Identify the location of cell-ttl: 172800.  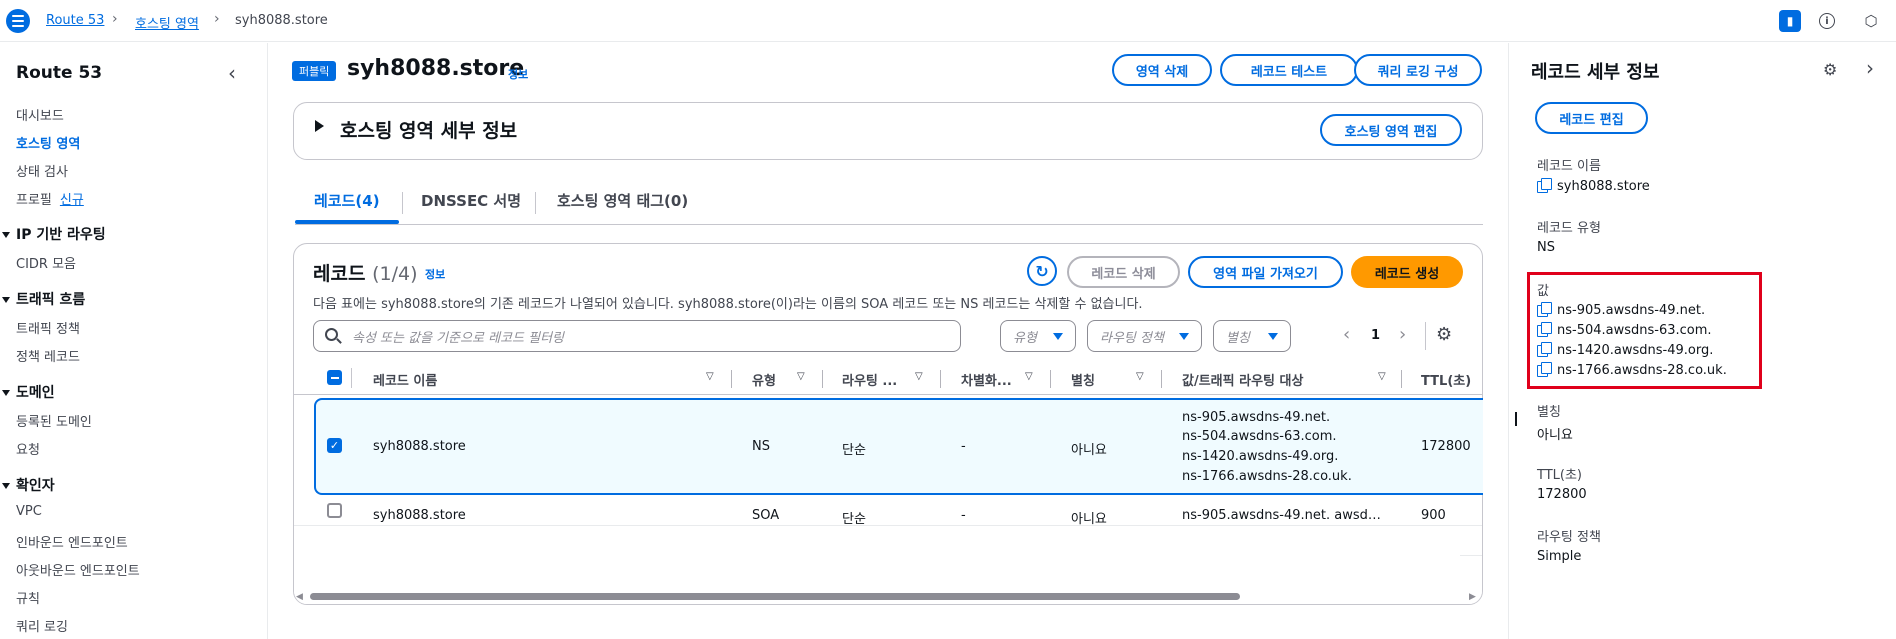
(1446, 446).